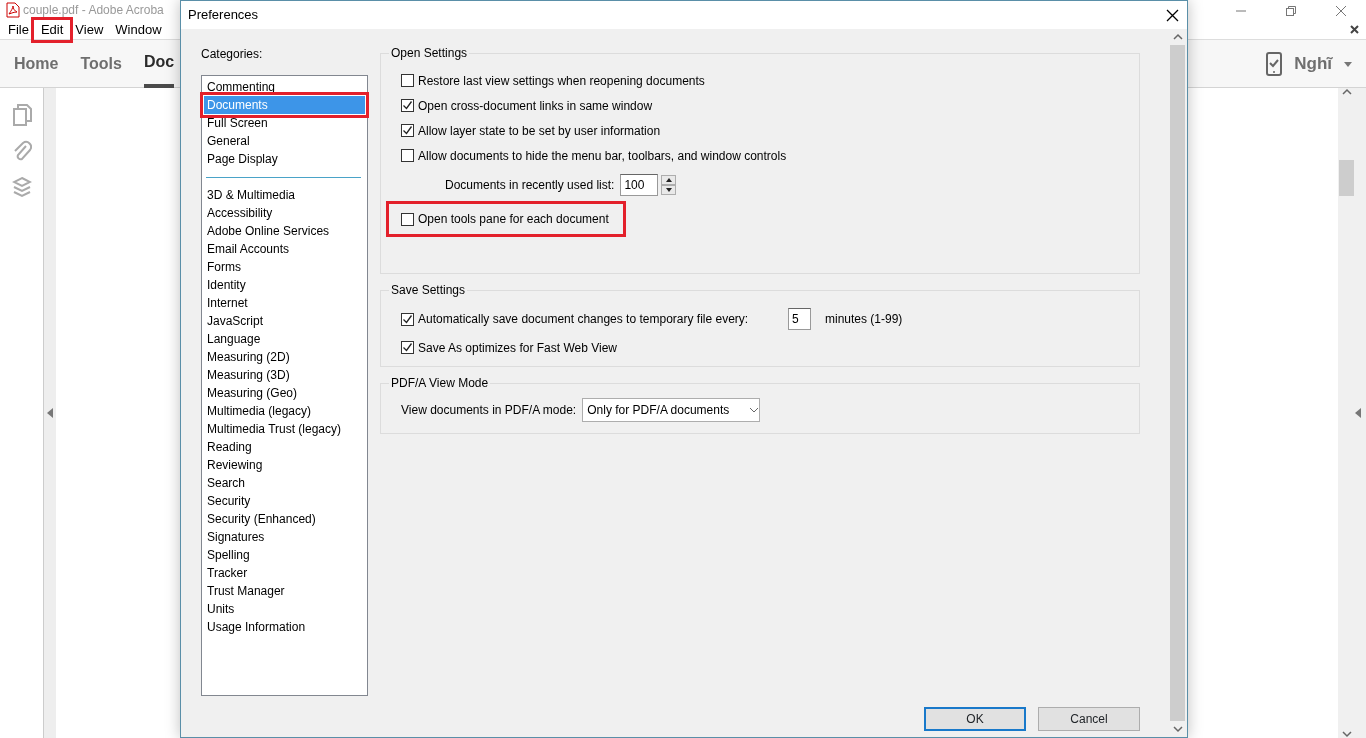 This screenshot has height=738, width=1366. Describe the element at coordinates (284, 159) in the screenshot. I see `category-item: Page Display` at that location.